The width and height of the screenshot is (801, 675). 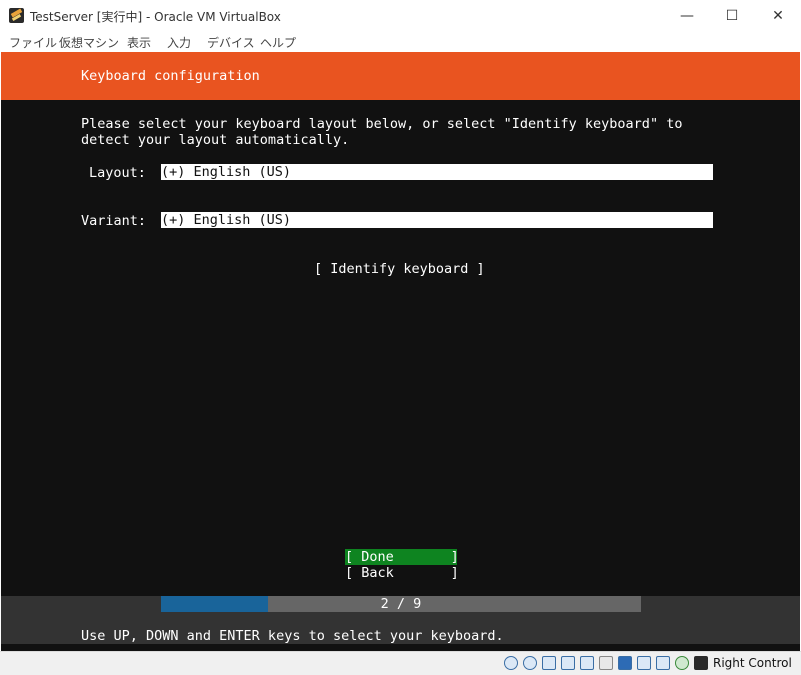 What do you see at coordinates (215, 140) in the screenshot?
I see `instructions-line-2: detect your layout automatically.` at bounding box center [215, 140].